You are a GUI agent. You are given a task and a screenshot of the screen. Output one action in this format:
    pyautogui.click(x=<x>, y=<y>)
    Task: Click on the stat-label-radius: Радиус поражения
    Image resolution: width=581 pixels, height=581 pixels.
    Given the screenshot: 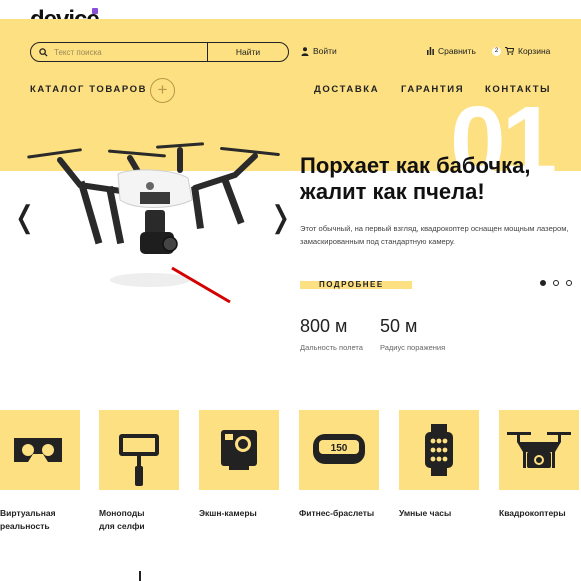 What is the action you would take?
    pyautogui.click(x=413, y=347)
    